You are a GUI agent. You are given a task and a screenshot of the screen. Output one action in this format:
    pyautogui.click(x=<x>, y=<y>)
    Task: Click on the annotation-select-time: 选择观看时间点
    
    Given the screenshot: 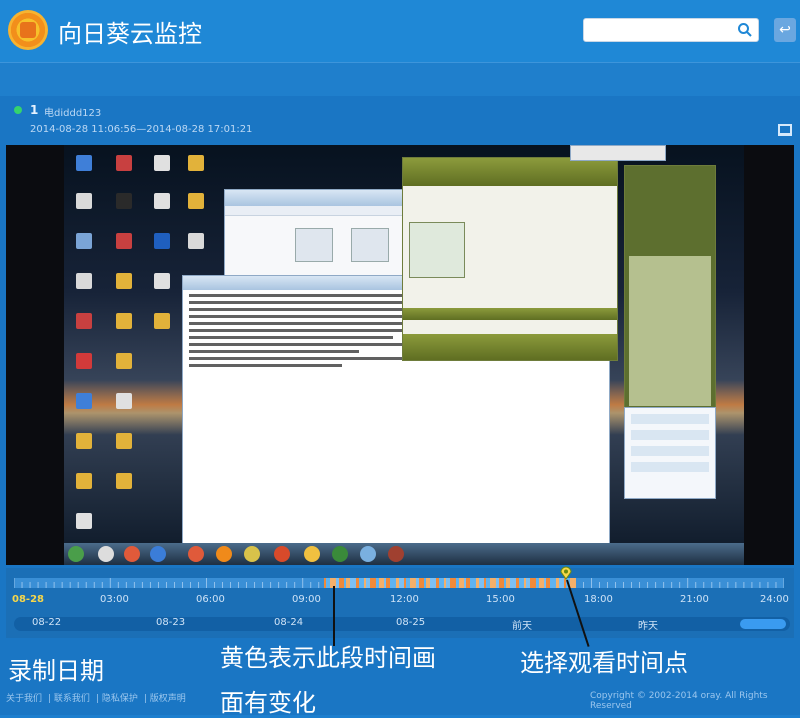 What is the action you would take?
    pyautogui.click(x=604, y=663)
    